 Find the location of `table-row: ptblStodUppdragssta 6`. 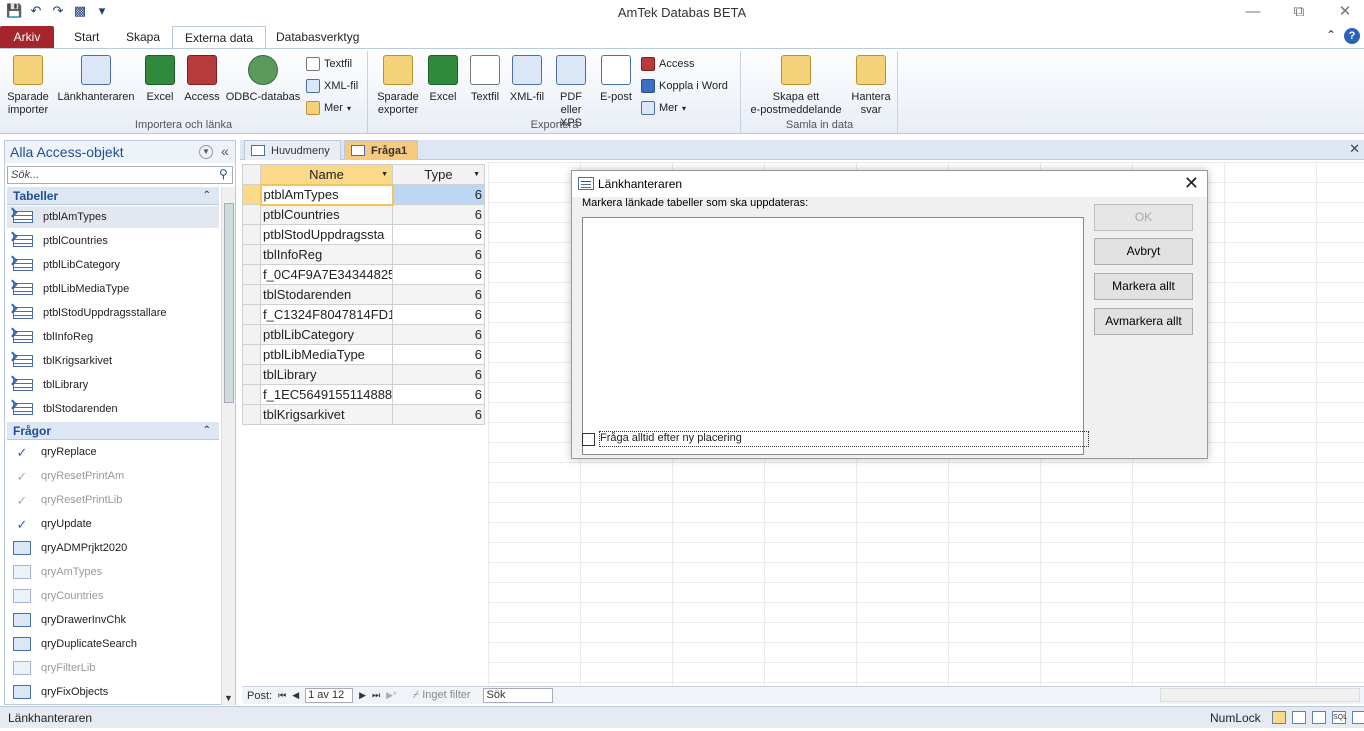

table-row: ptblStodUppdragssta 6 is located at coordinates (363, 234).